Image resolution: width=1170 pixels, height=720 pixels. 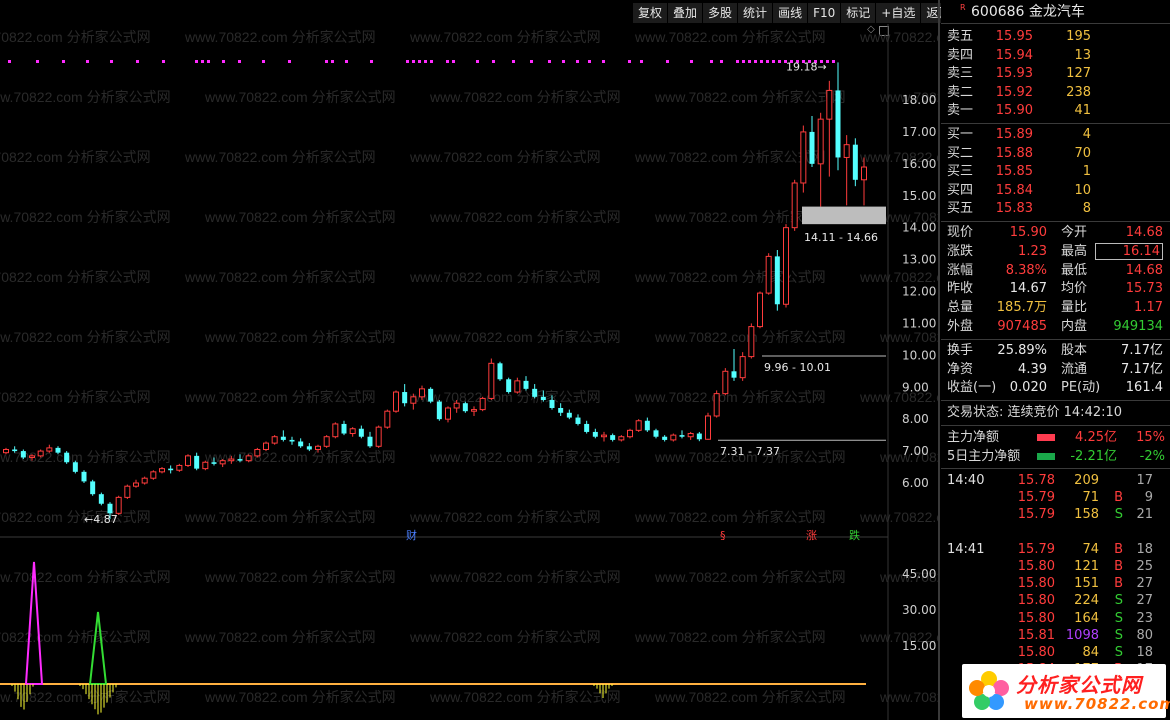 I want to click on level-price: 15.84, so click(x=1014, y=190).